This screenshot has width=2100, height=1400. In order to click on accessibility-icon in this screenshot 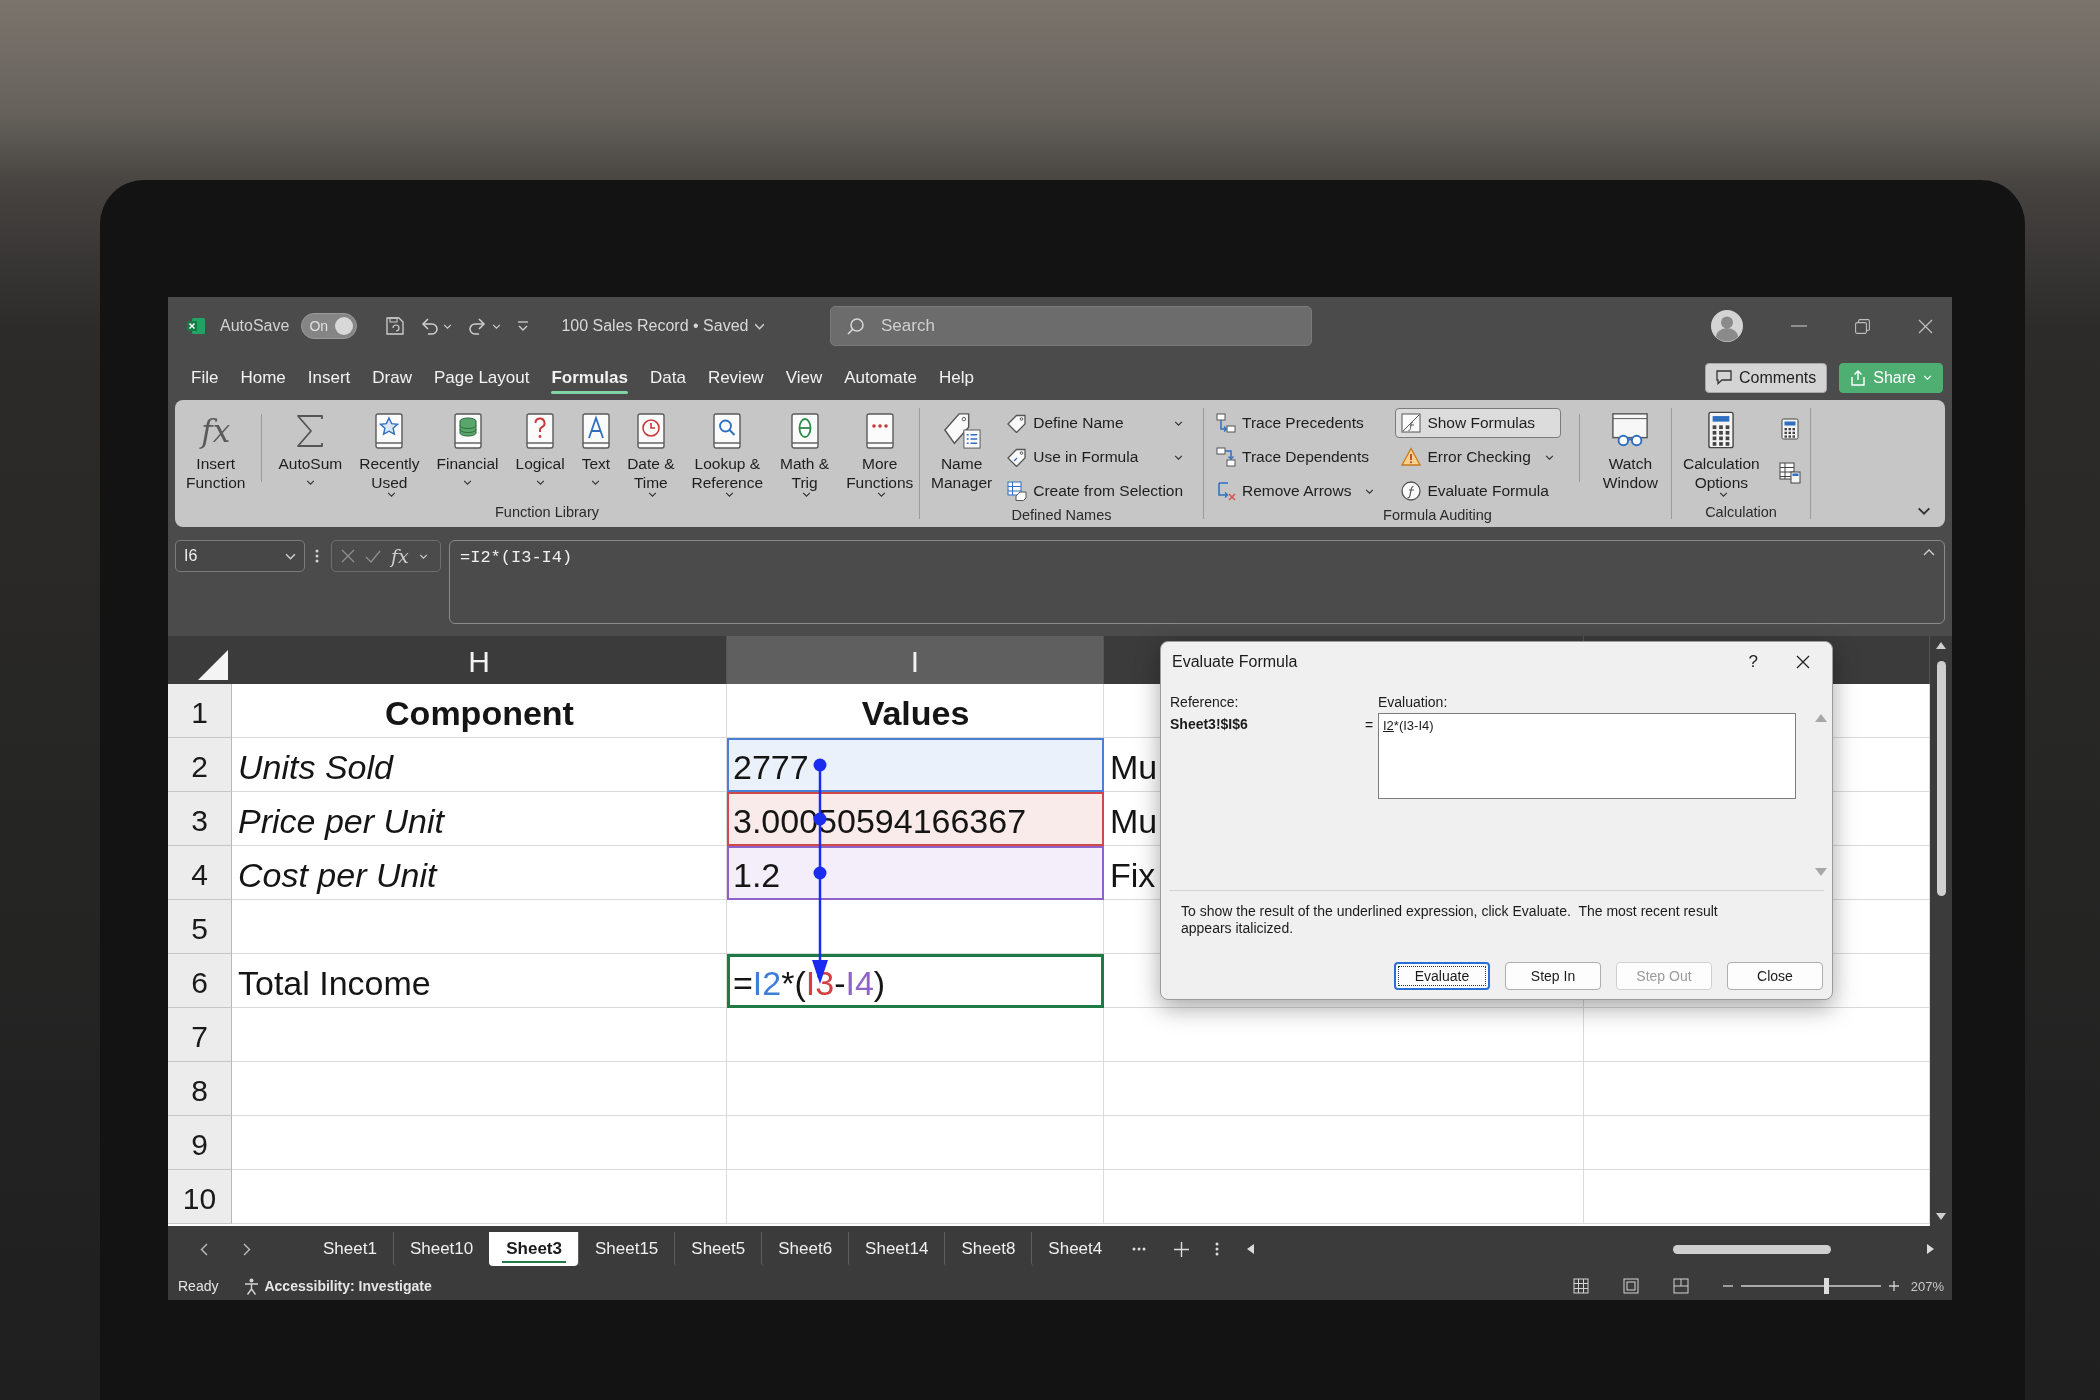, I will do `click(252, 1286)`.